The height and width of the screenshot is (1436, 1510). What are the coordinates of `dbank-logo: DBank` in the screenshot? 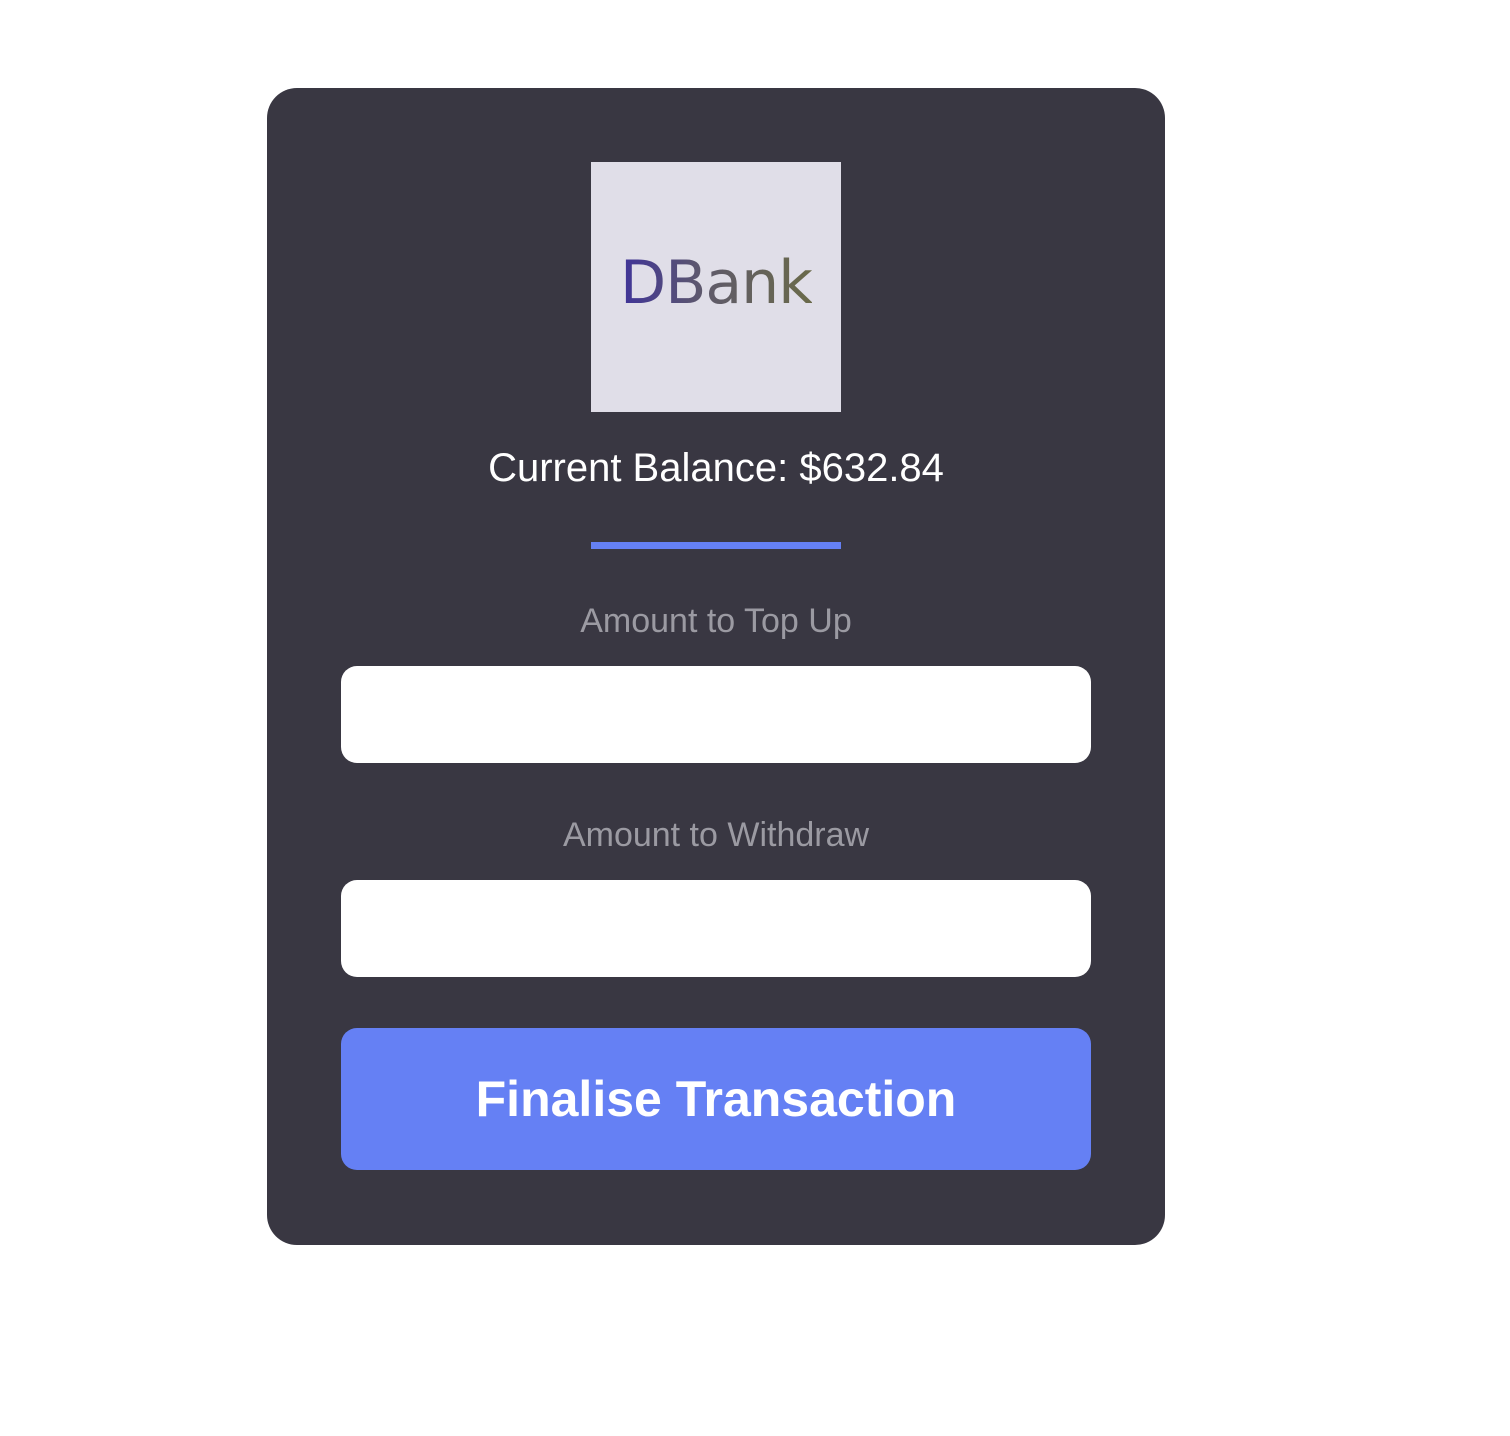 It's located at (716, 287).